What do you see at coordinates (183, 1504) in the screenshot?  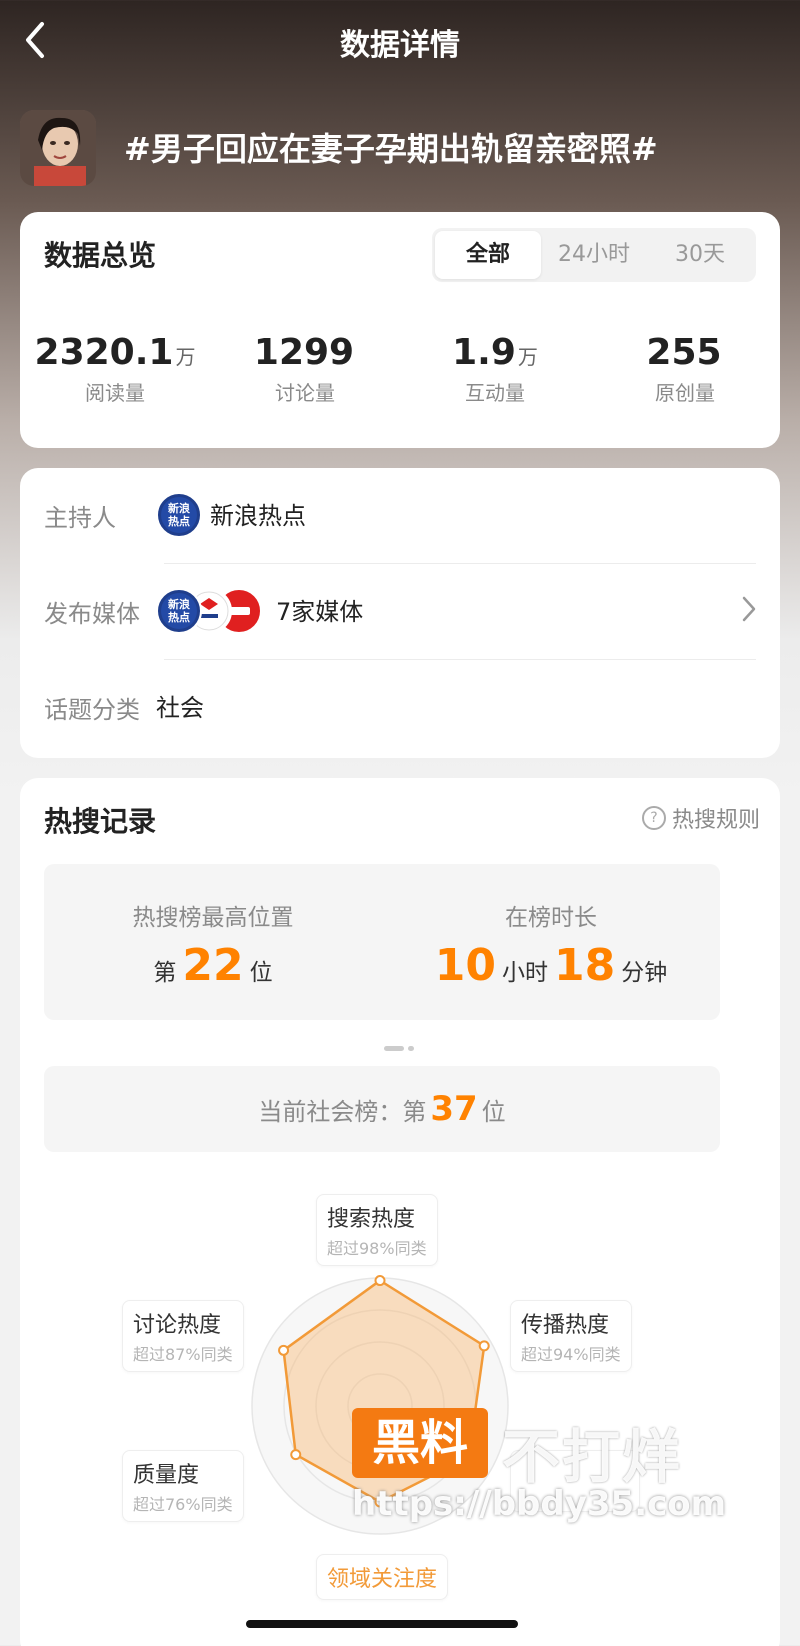 I see `radar-axis-sub: 超过76%同类` at bounding box center [183, 1504].